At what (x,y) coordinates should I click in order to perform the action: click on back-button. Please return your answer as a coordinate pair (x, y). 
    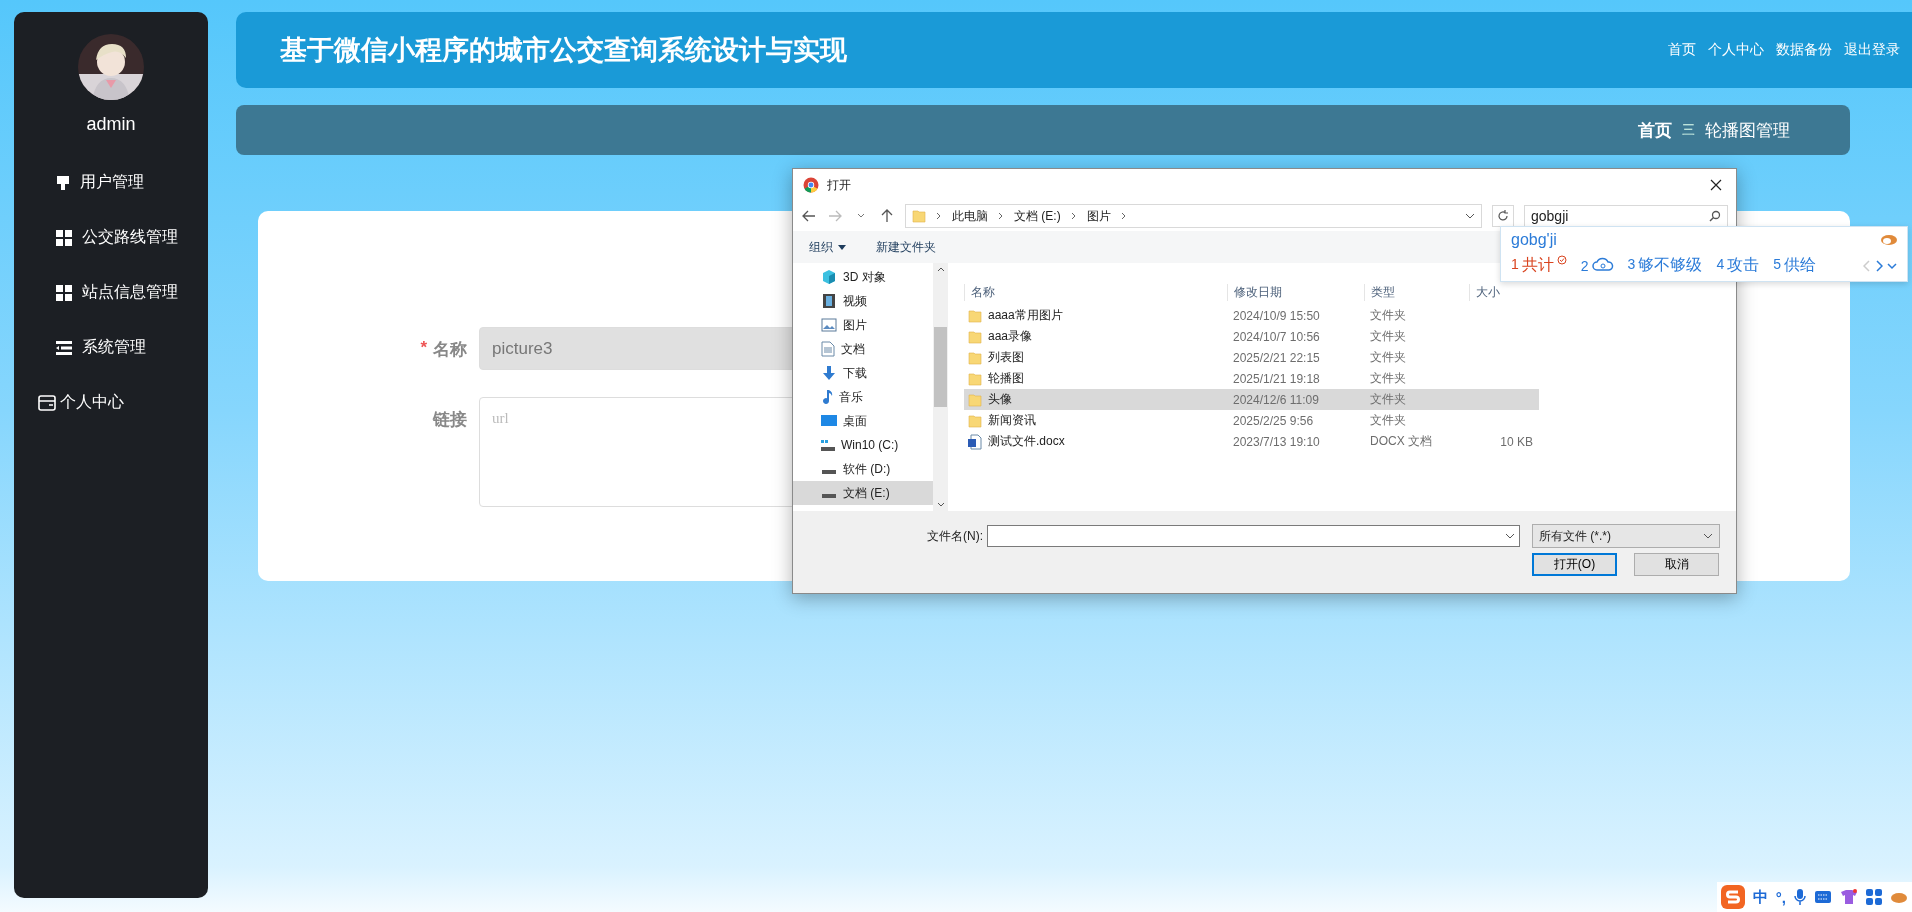
    Looking at the image, I should click on (809, 216).